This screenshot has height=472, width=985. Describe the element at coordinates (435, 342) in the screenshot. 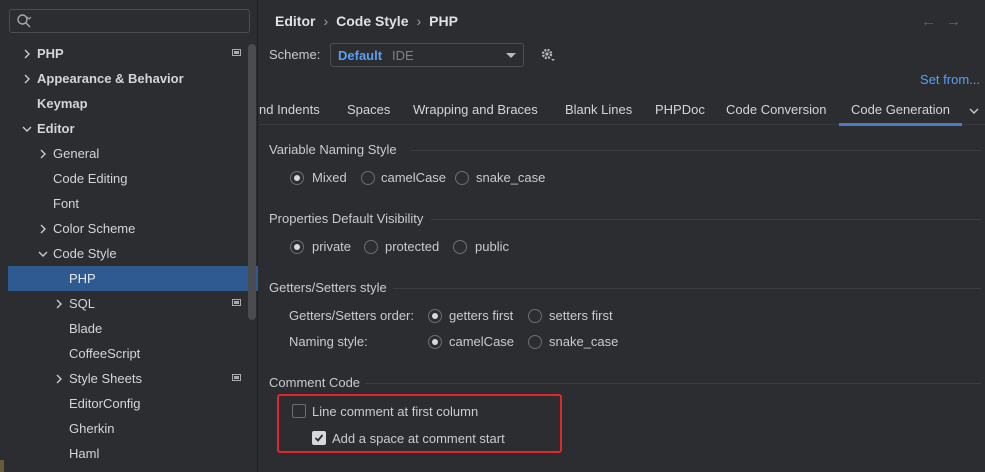

I see `radio-getters-camelcase` at that location.